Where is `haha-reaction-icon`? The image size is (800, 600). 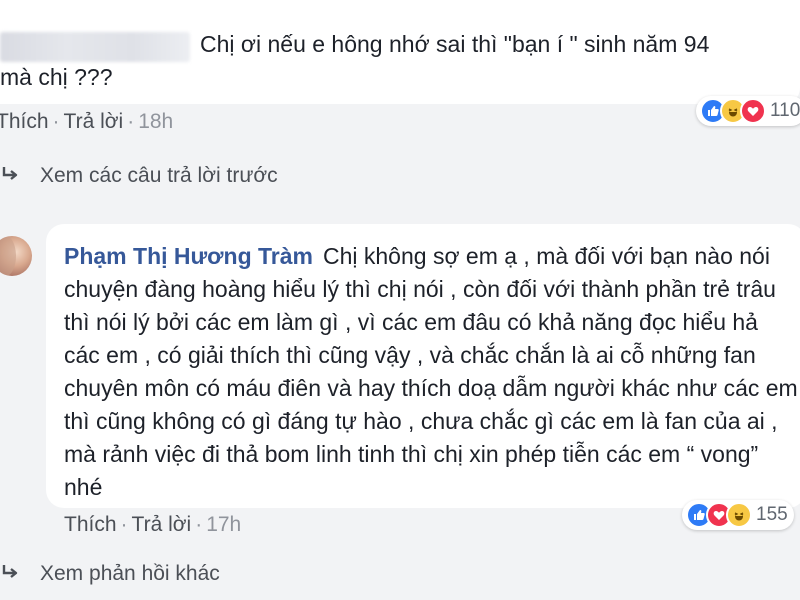
haha-reaction-icon is located at coordinates (739, 515).